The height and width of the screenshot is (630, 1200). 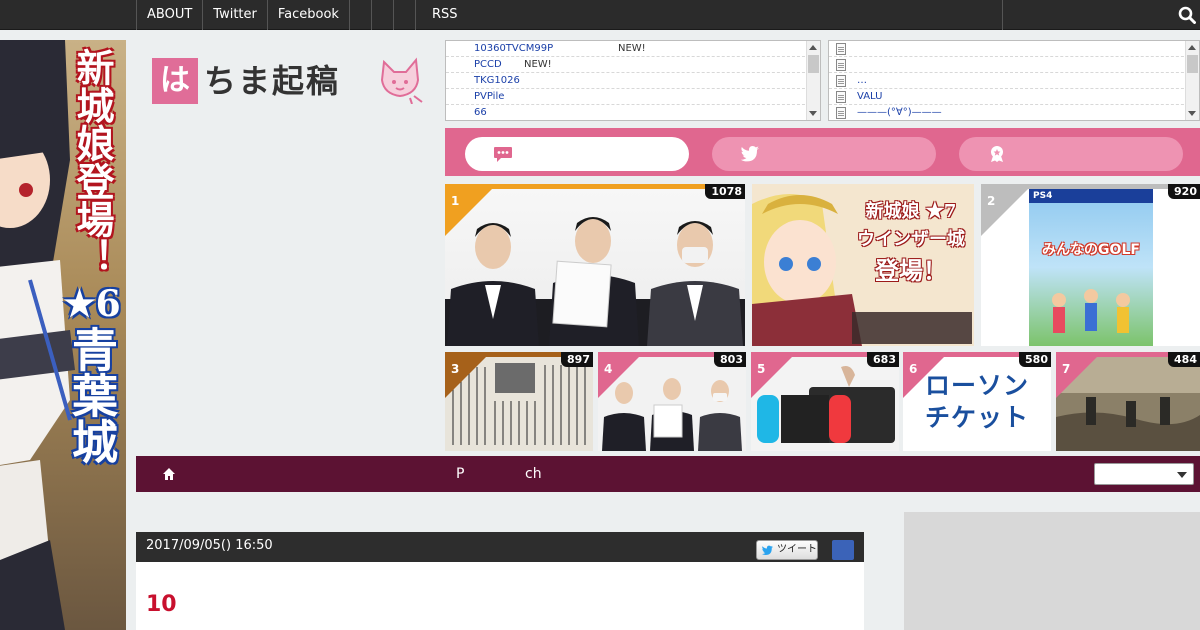 I want to click on ranking-item-6: ローソン チケット 6 580, so click(x=977, y=401).